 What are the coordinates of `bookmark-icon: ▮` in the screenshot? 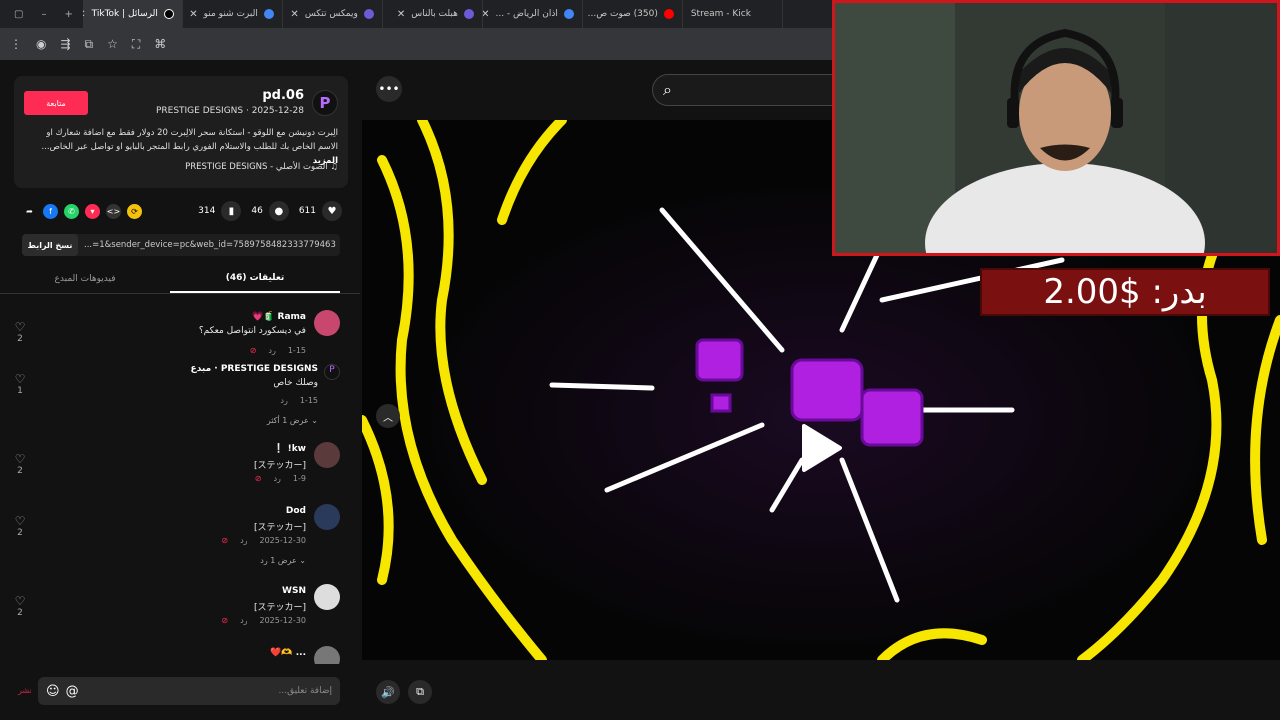 It's located at (231, 211).